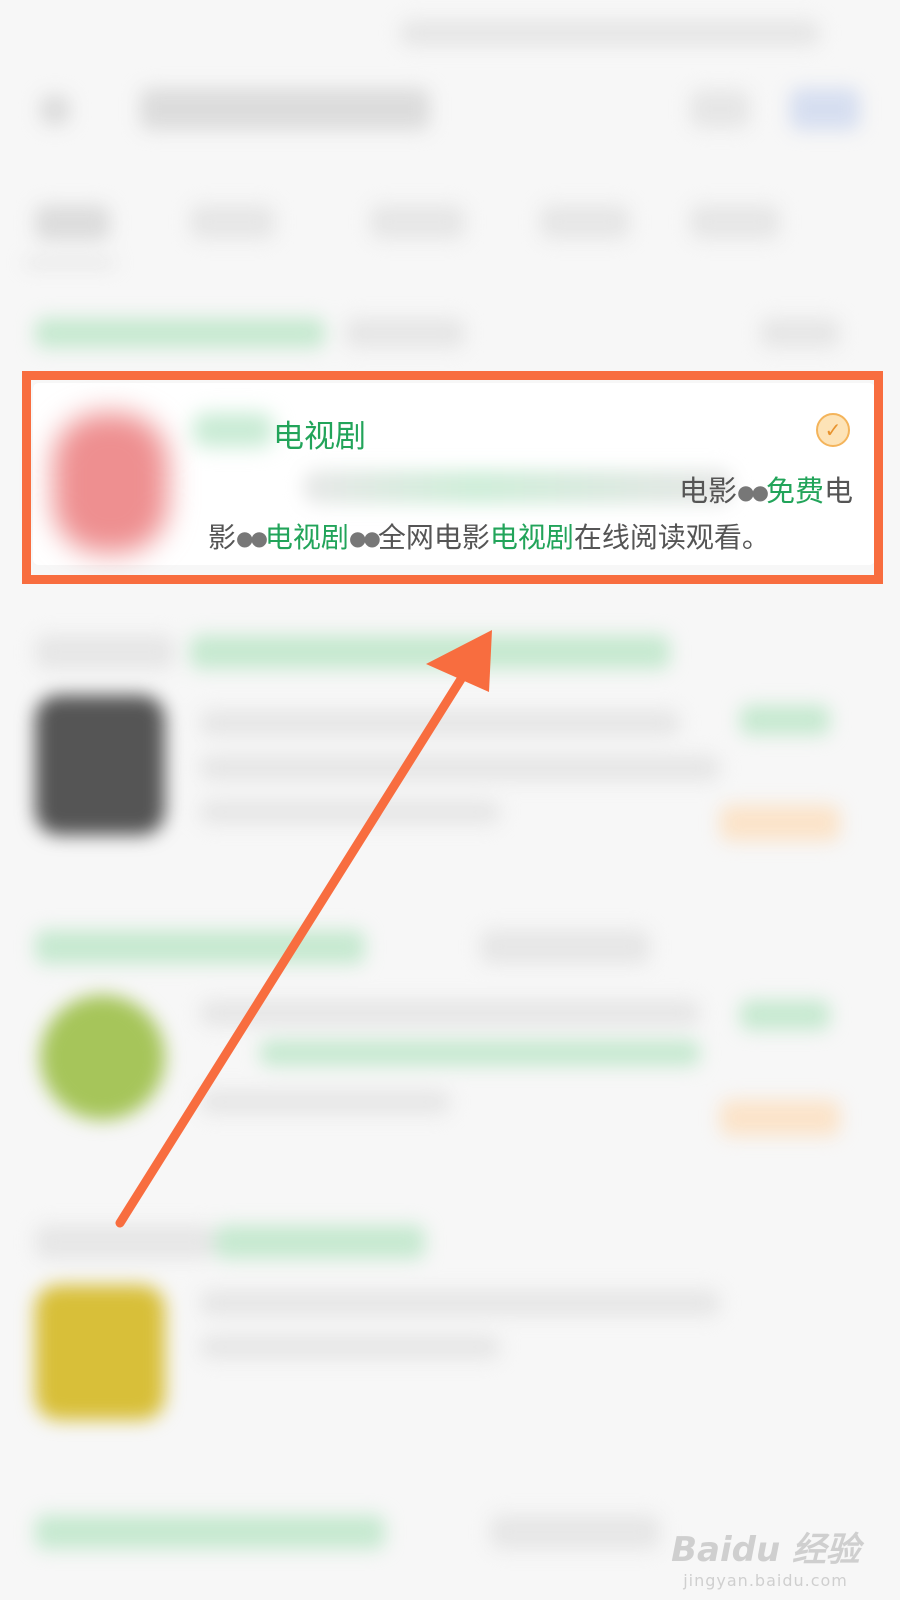  I want to click on baidu-jingyan-watermark: Baidu 经验 jingyan.baidu.com, so click(765, 1556).